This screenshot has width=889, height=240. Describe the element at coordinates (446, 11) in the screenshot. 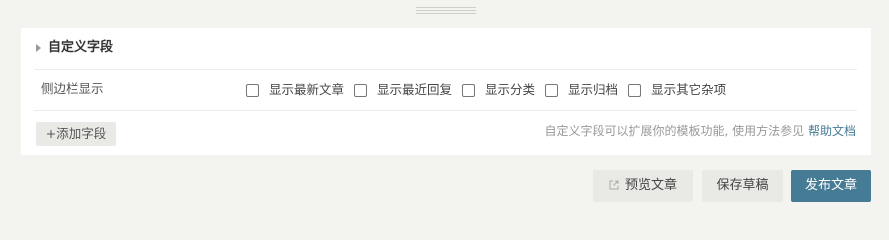

I see `resize-handle` at that location.